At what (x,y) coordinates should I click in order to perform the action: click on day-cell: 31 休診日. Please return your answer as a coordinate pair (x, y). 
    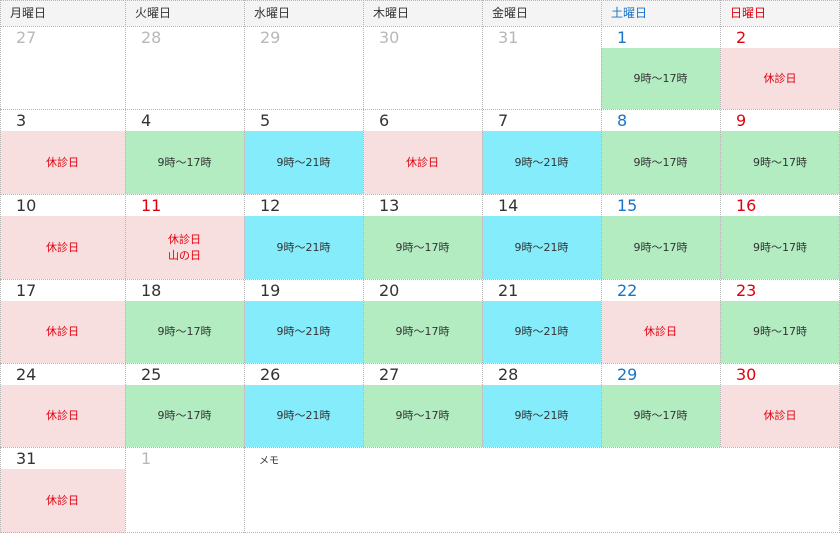
    Looking at the image, I should click on (62, 490).